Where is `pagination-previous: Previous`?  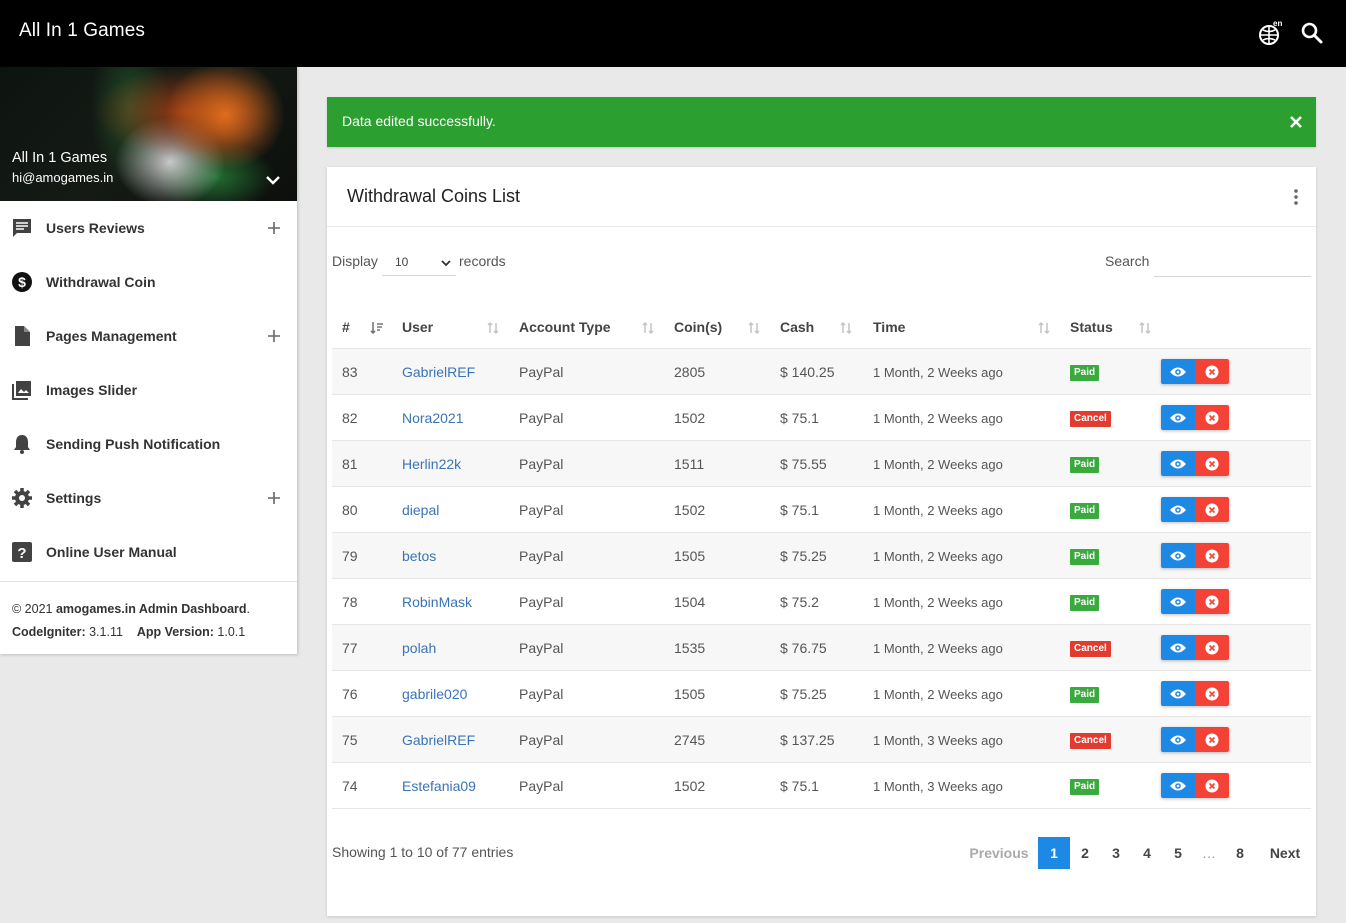
pagination-previous: Previous is located at coordinates (999, 853).